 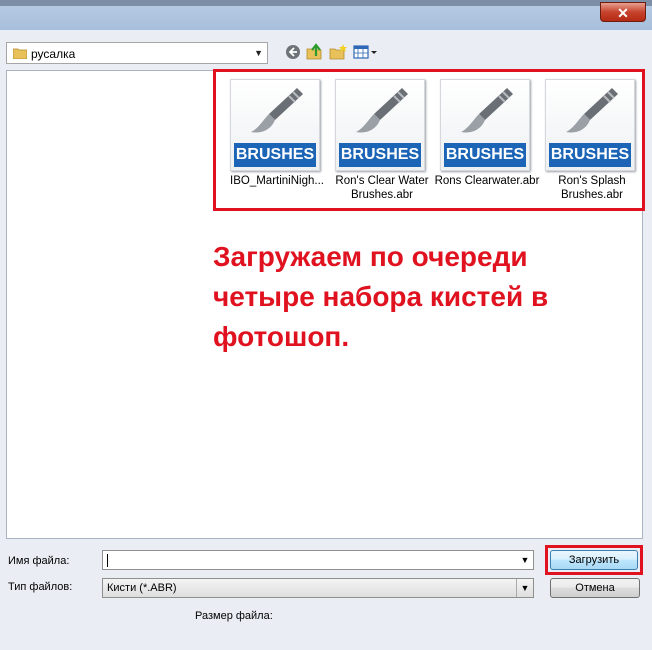 What do you see at coordinates (20, 53) in the screenshot?
I see `folder-icon` at bounding box center [20, 53].